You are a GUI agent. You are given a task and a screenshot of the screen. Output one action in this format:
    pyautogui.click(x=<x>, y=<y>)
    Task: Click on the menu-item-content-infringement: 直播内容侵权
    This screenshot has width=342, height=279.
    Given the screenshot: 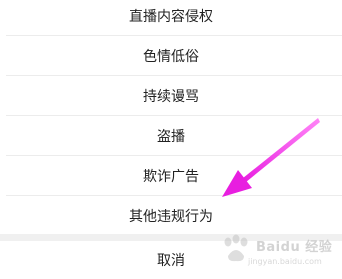 What is the action you would take?
    pyautogui.click(x=171, y=17)
    